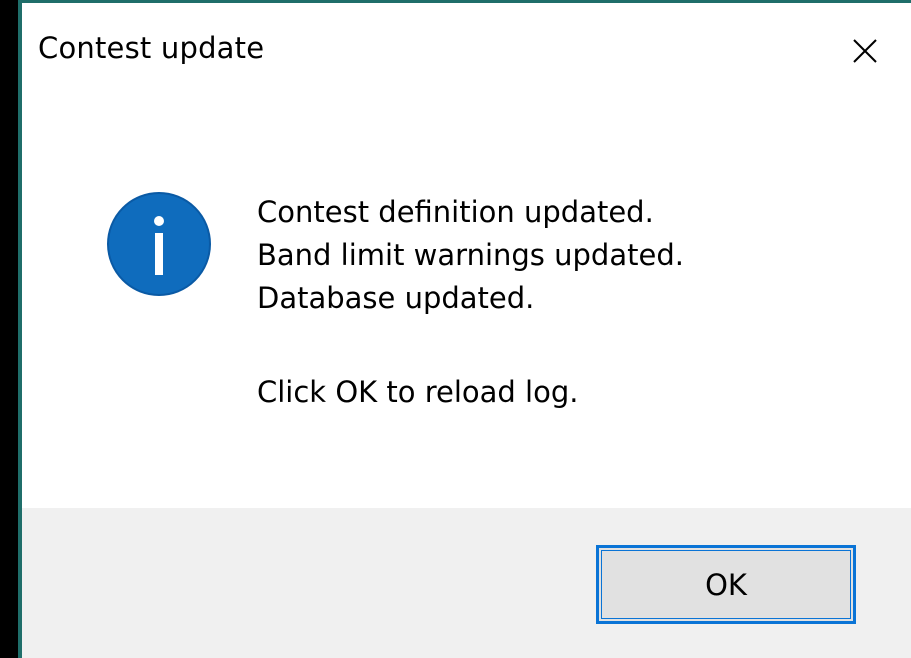 The image size is (911, 658). What do you see at coordinates (396, 298) in the screenshot?
I see `message-line: Database updated.` at bounding box center [396, 298].